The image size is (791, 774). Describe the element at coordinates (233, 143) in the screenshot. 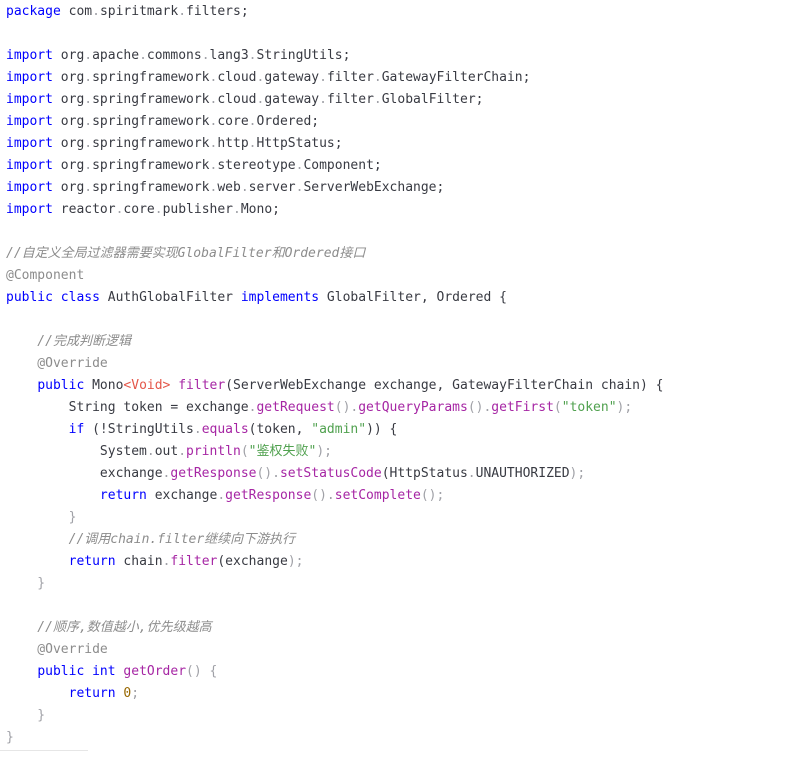

I see `code-token: http` at that location.